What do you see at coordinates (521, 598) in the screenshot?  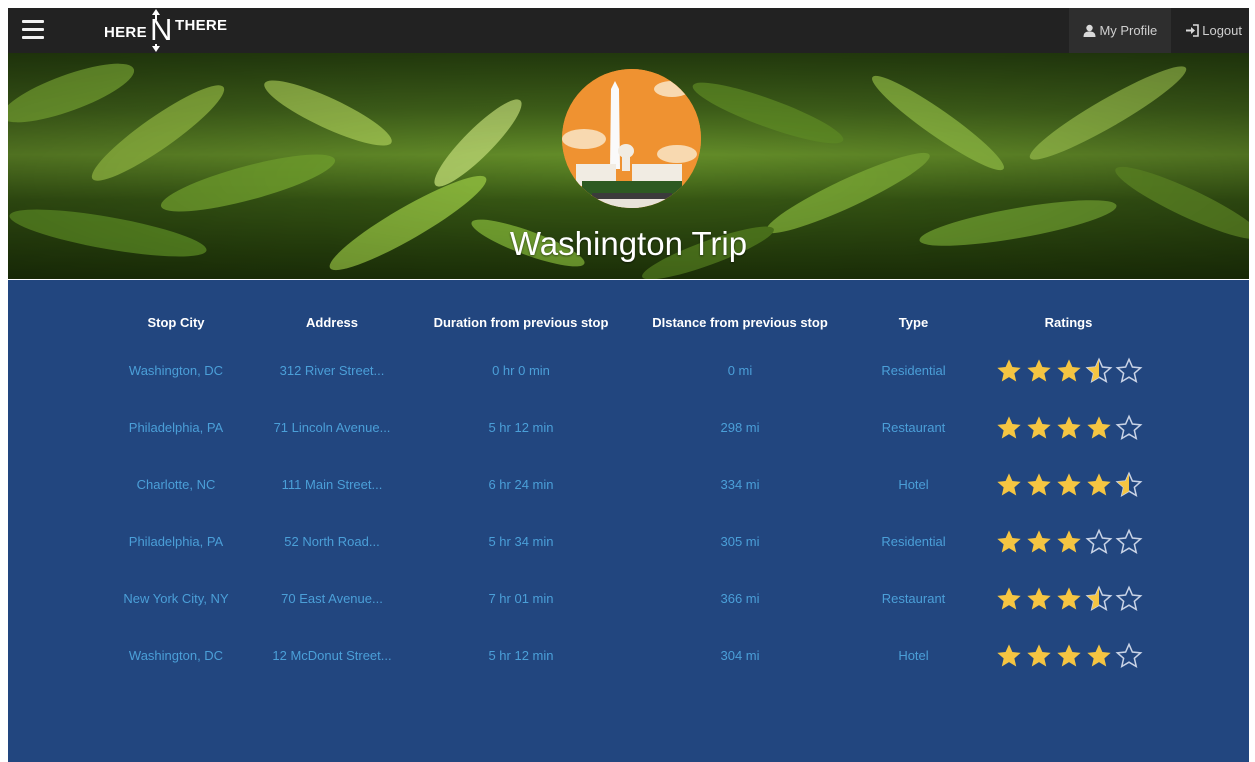 I see `duration-cell: 7 hr 01 min` at bounding box center [521, 598].